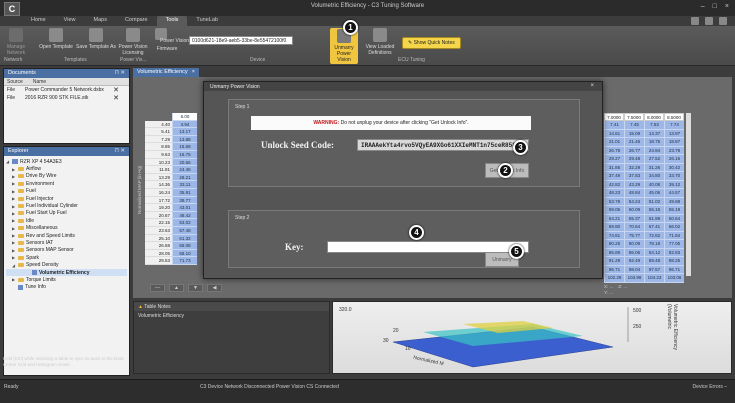 This screenshot has width=735, height=403. Describe the element at coordinates (634, 176) in the screenshot. I see `table-cell: 37.83` at that location.